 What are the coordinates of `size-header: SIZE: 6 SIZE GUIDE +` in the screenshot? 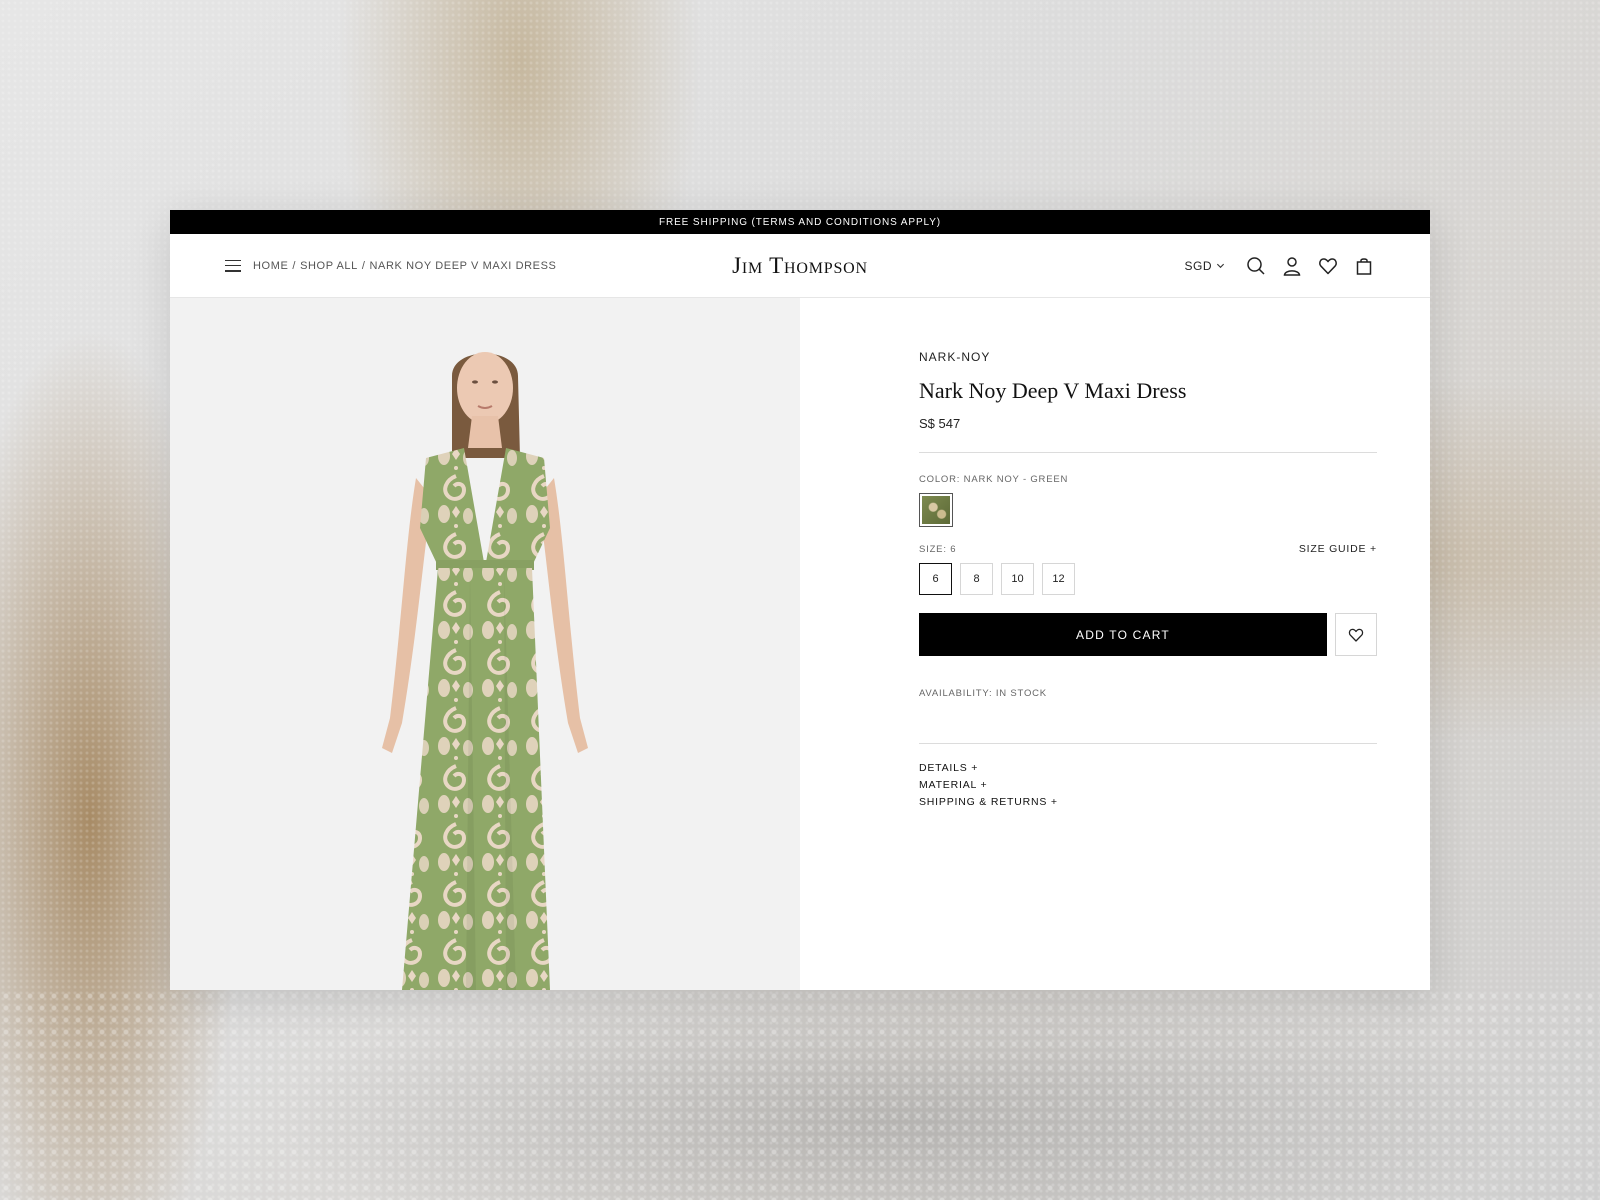 It's located at (1148, 549).